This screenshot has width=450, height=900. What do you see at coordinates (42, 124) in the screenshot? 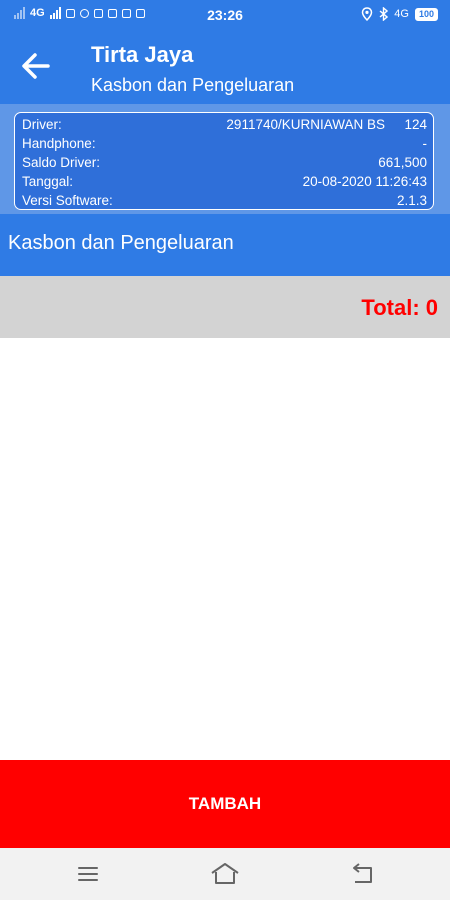
I see `driver-label: Driver:` at bounding box center [42, 124].